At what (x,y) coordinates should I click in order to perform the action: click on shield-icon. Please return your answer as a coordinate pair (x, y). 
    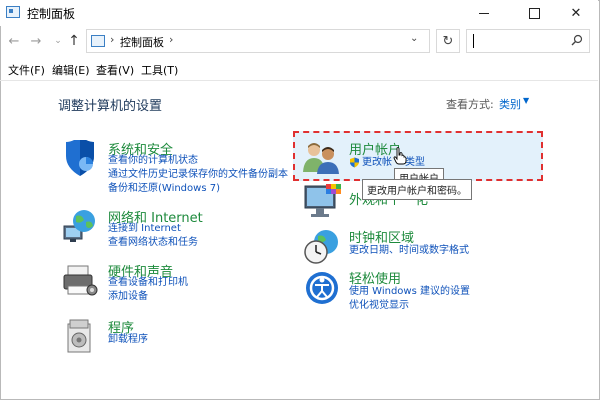
    Looking at the image, I should click on (80, 158).